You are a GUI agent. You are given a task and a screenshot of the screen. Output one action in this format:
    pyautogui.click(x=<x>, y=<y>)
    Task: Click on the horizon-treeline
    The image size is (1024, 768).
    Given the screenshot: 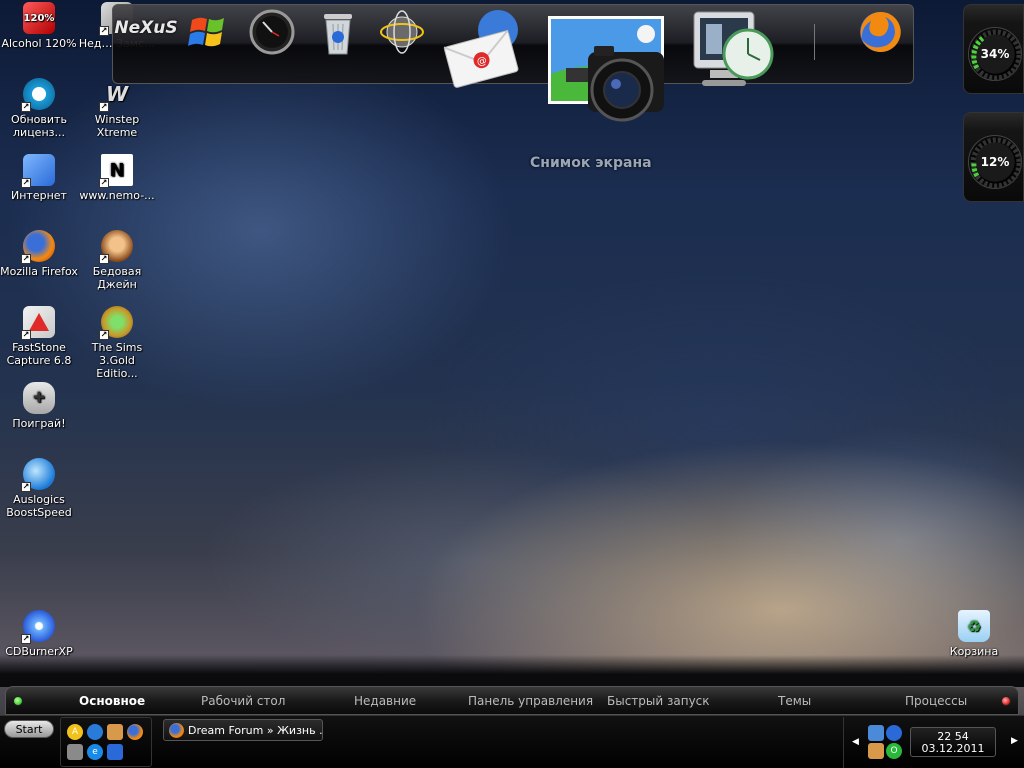 What is the action you would take?
    pyautogui.click(x=512, y=671)
    